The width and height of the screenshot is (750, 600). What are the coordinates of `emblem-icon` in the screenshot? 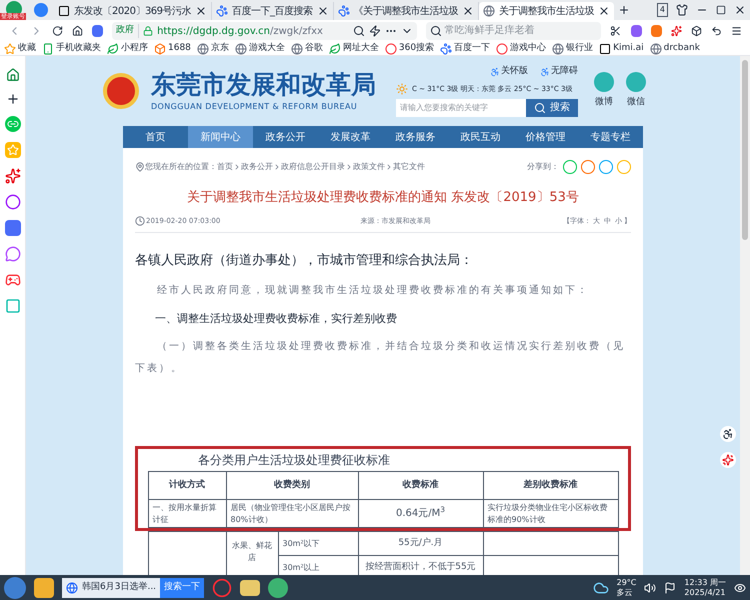 It's located at (121, 91).